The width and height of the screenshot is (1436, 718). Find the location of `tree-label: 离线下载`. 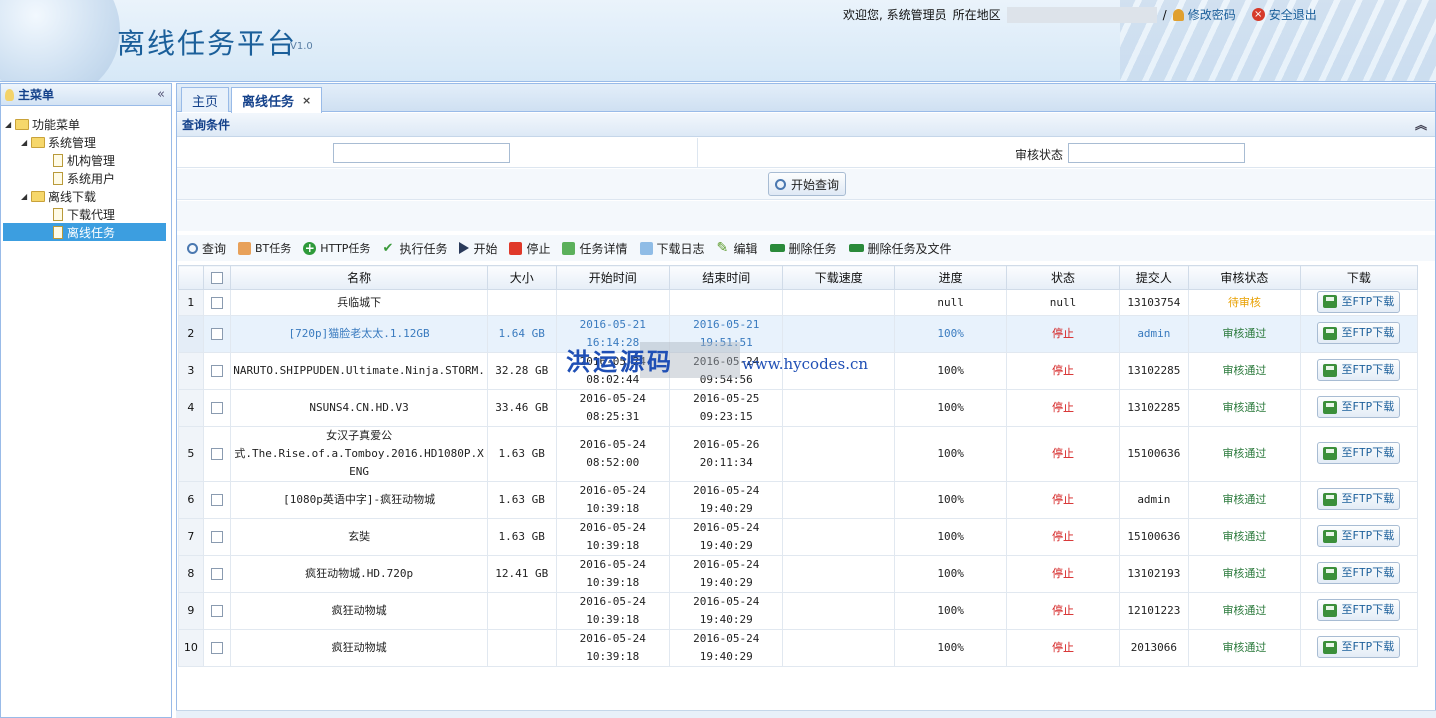

tree-label: 离线下载 is located at coordinates (72, 196).